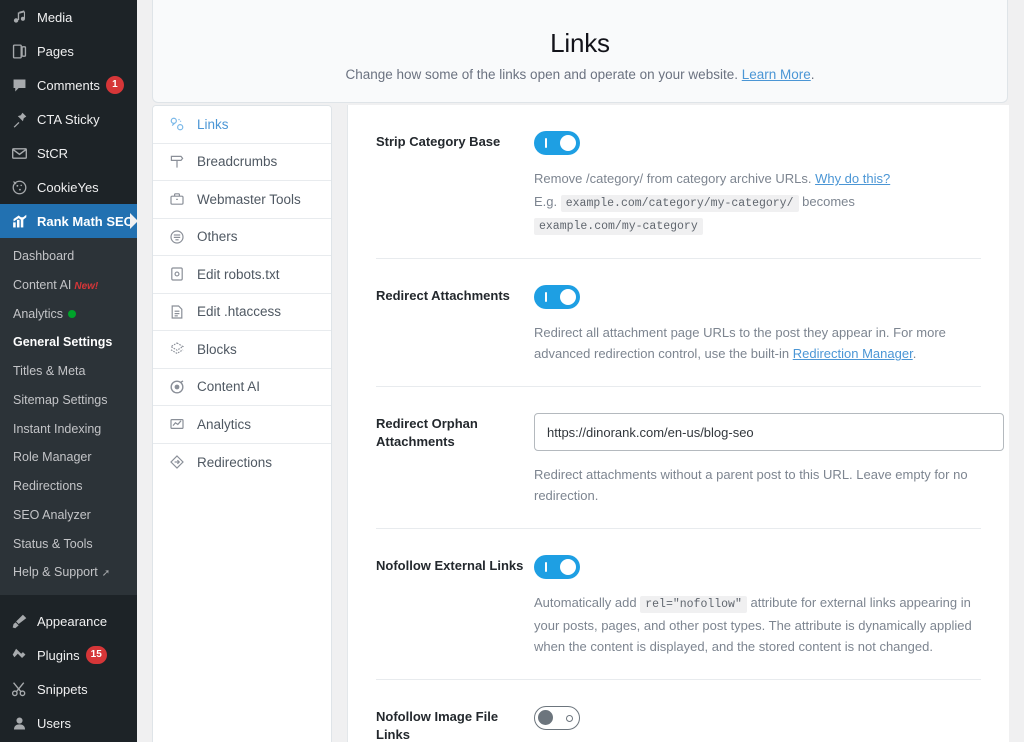 This screenshot has width=1024, height=742. I want to click on sidebar-item-plugins: Plugins 15, so click(68, 655).